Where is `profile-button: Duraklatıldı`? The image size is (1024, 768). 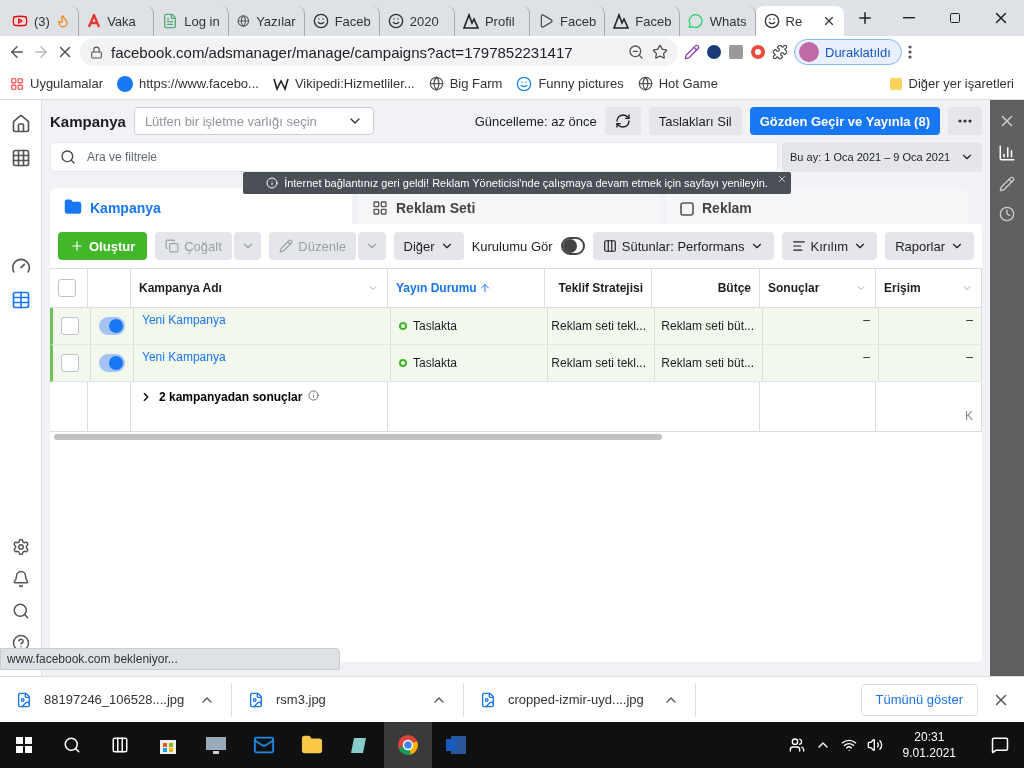 profile-button: Duraklatıldı is located at coordinates (848, 52).